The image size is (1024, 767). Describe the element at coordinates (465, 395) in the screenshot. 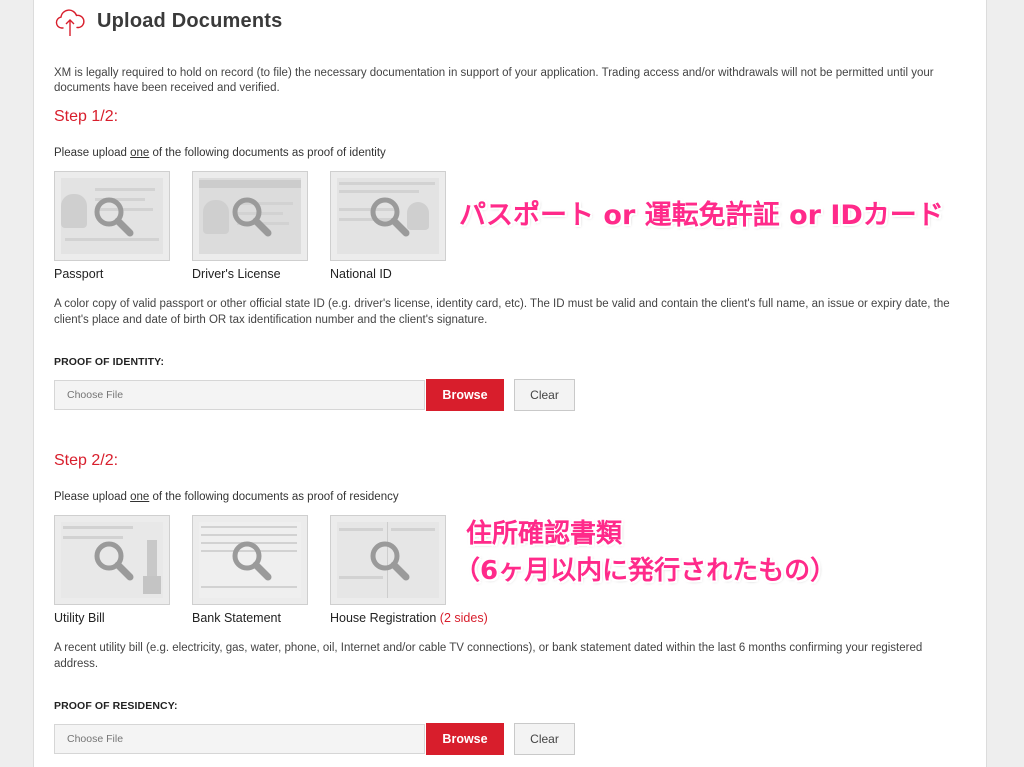

I see `identity-browse-button: Browse` at that location.